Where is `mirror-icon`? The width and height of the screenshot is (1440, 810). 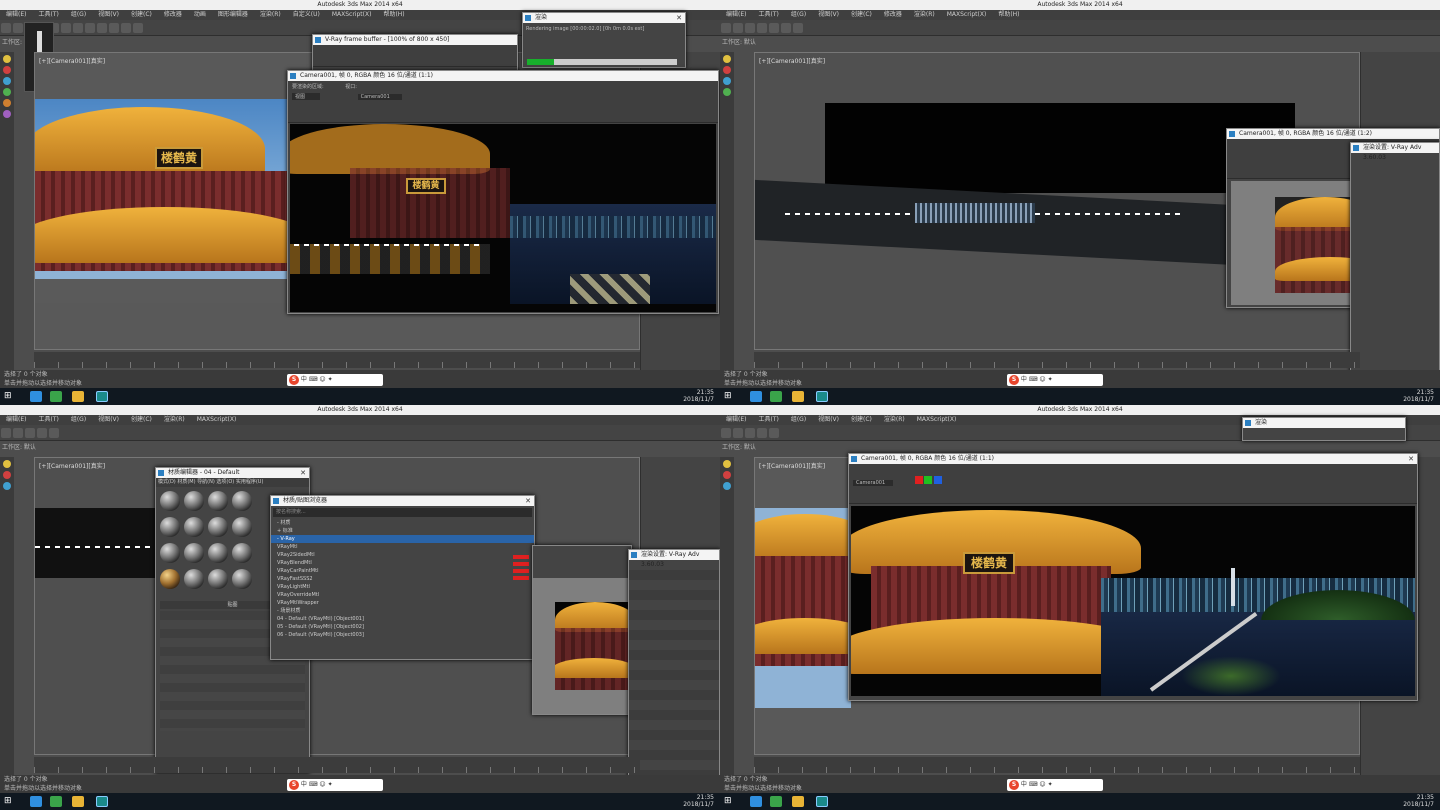 mirror-icon is located at coordinates (102, 28).